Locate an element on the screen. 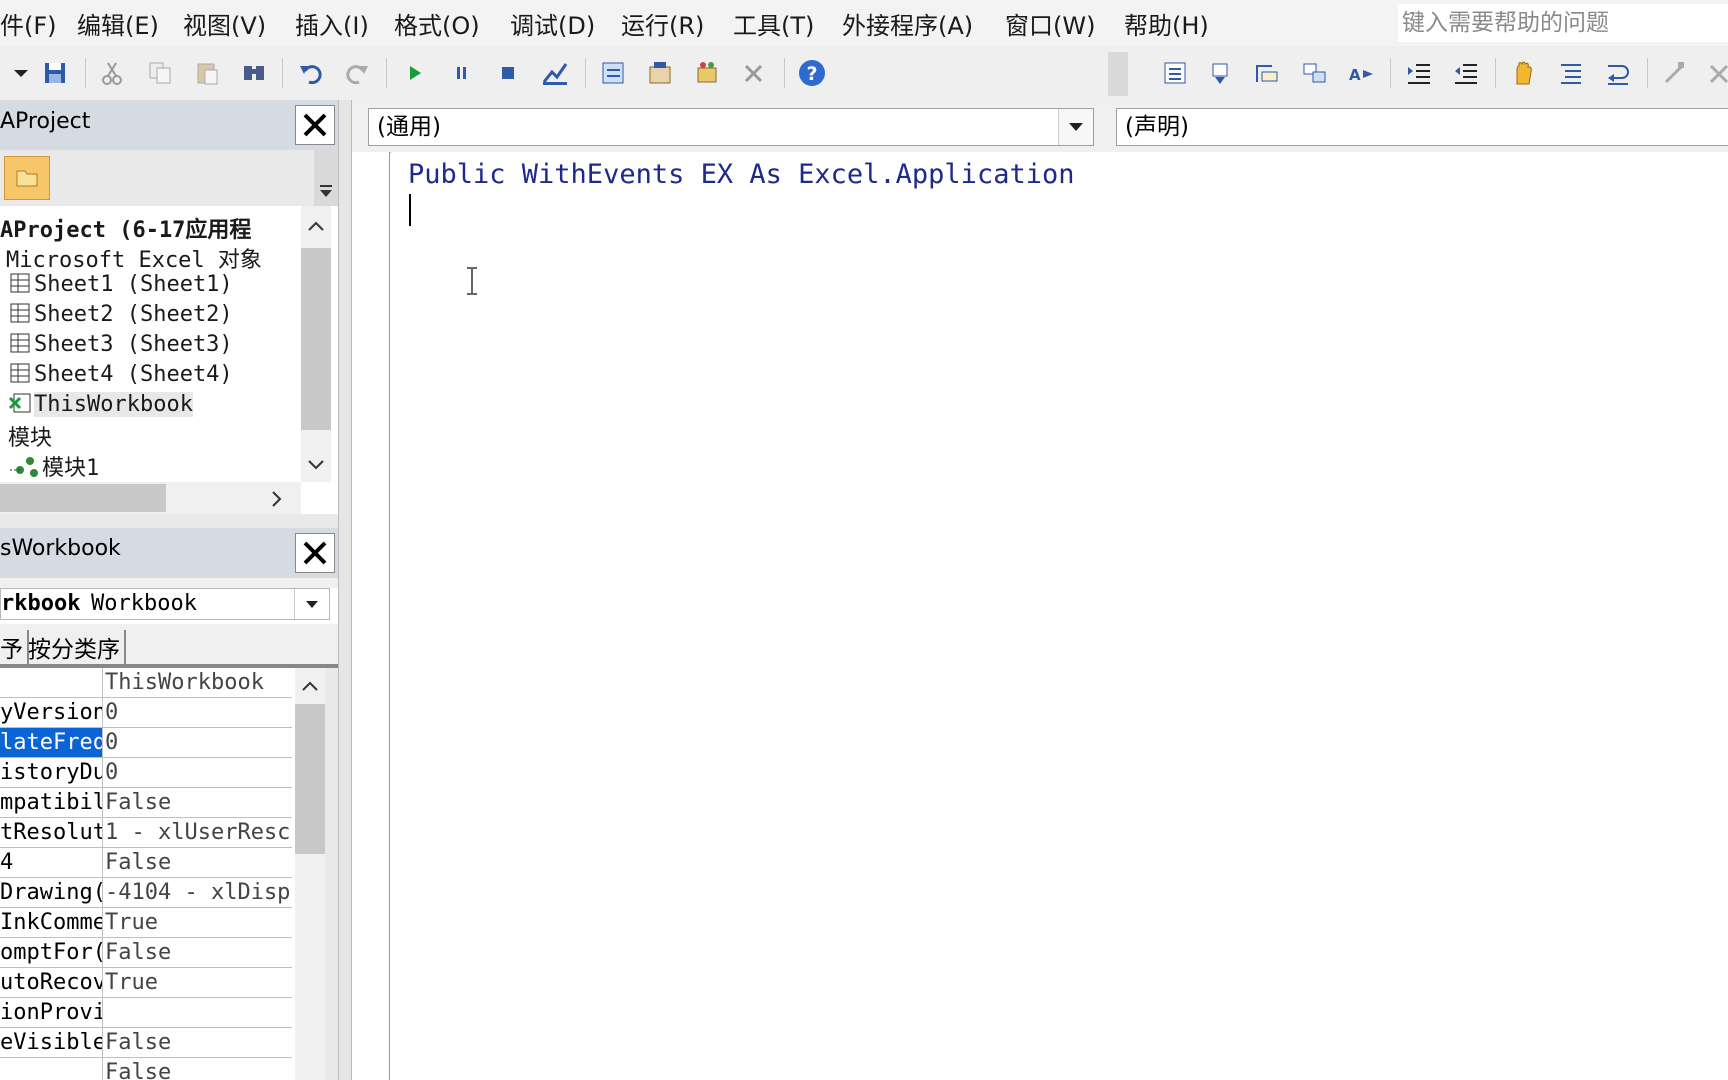 The height and width of the screenshot is (1080, 1728). property-row: omptFor(False is located at coordinates (146, 953).